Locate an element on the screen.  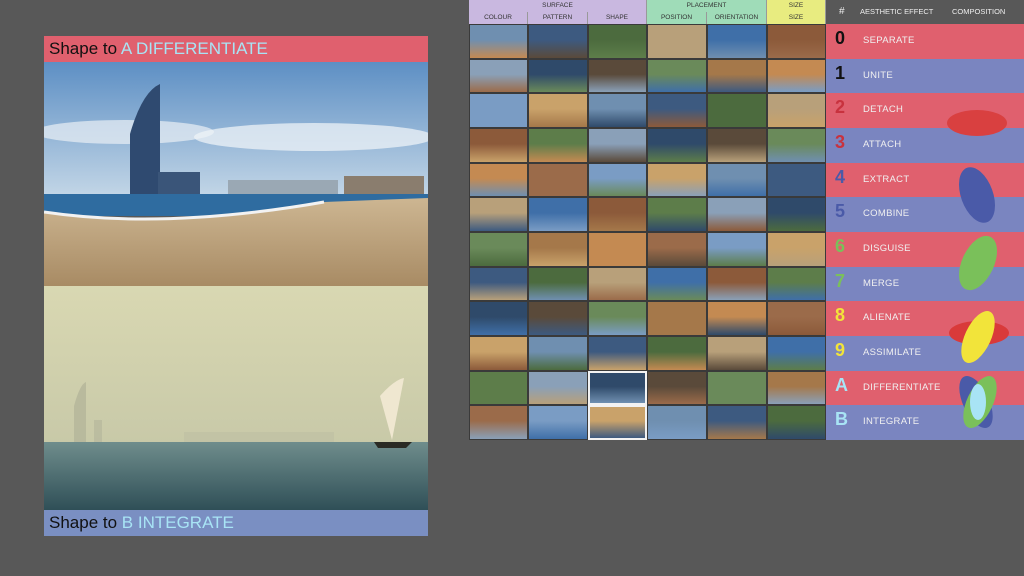
integrate-title-bar: Shape to B INTEGRATE is located at coordinates (236, 523).